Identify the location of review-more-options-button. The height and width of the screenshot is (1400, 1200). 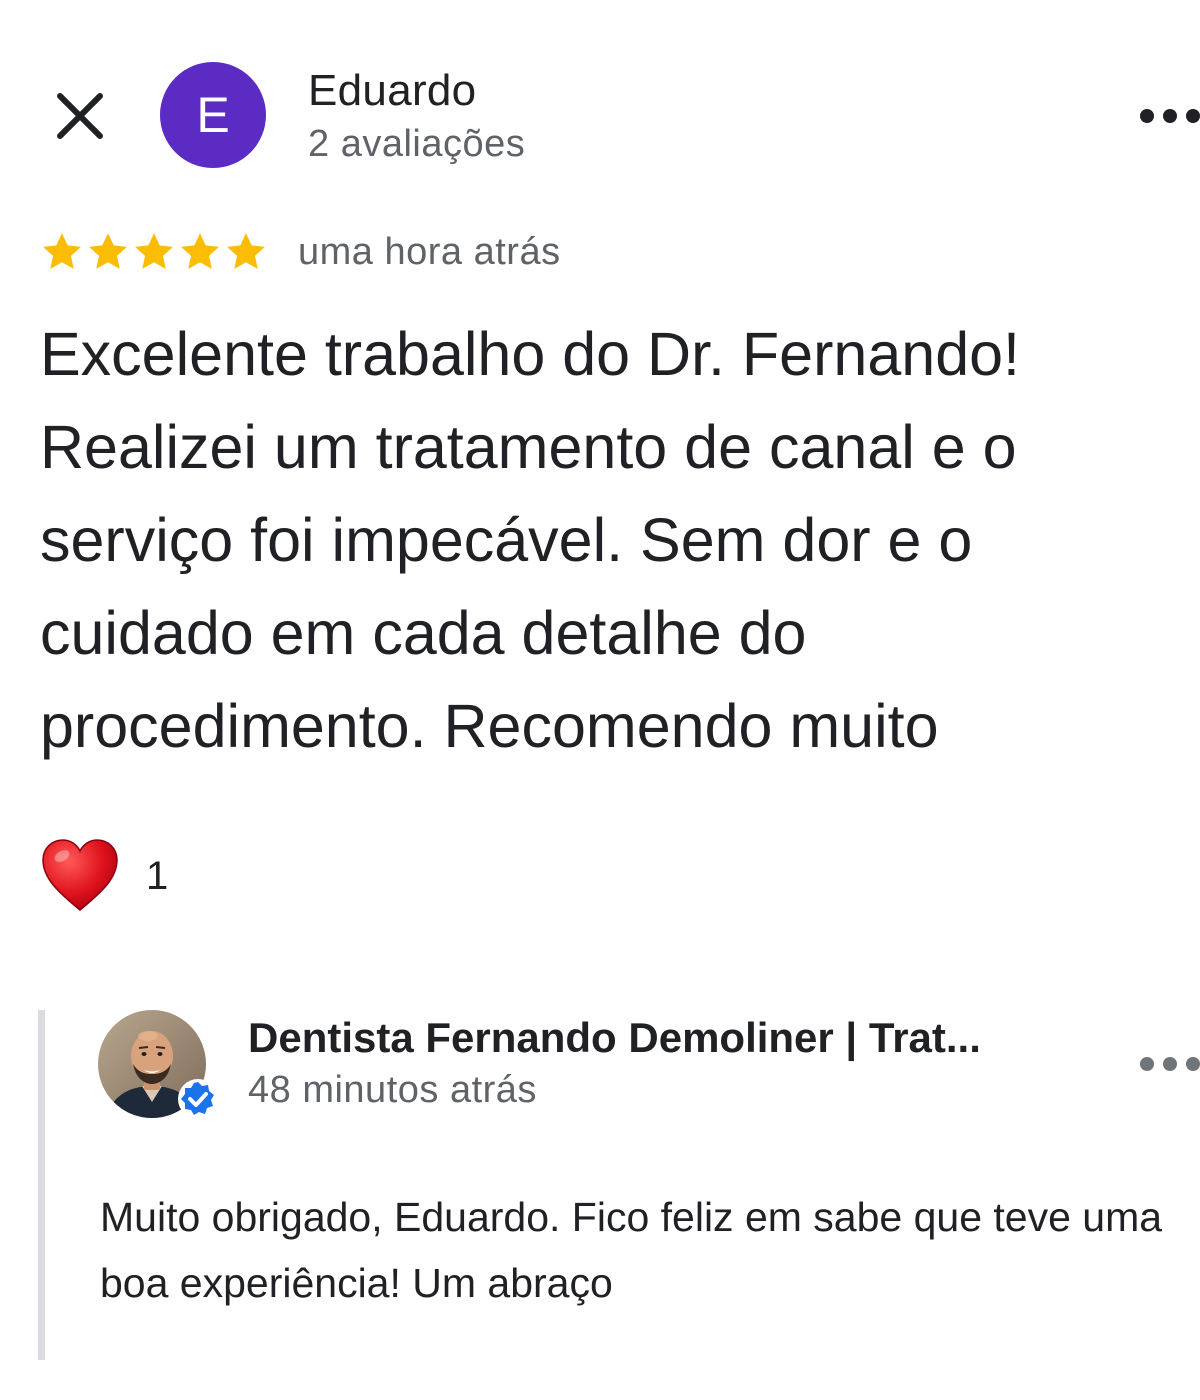
(1170, 116).